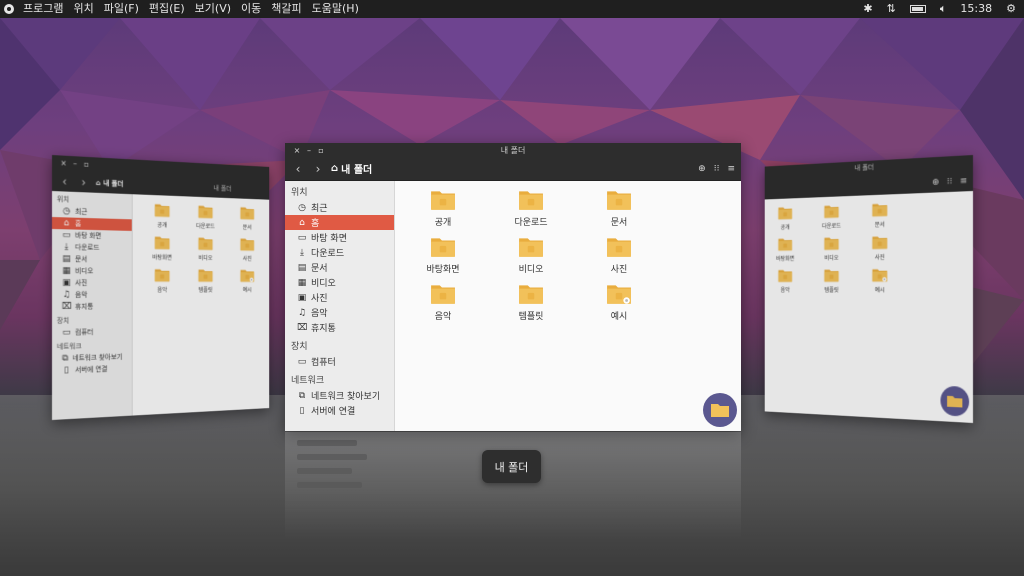 This screenshot has height=576, width=1024. I want to click on server-icon: ▯, so click(67, 370).